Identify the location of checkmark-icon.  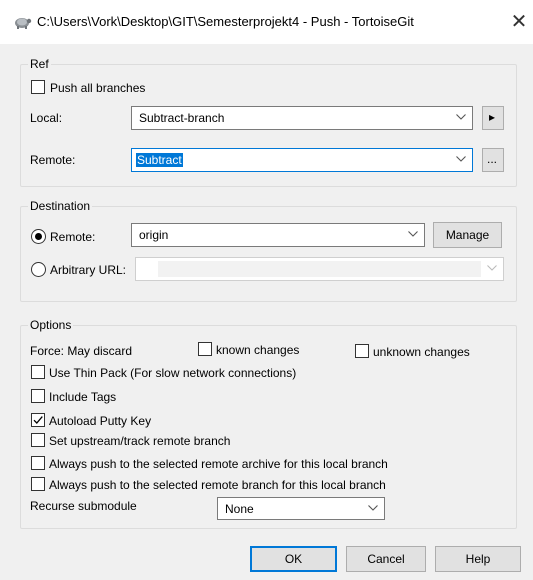
(38, 420).